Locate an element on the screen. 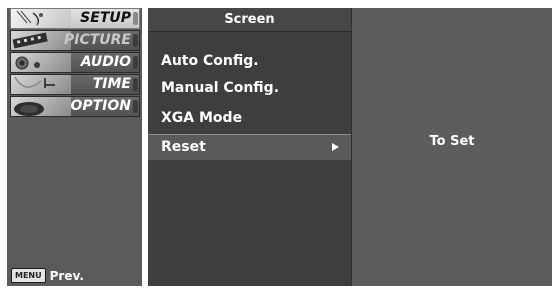  submenu-item-label: XGA Mode is located at coordinates (202, 118).